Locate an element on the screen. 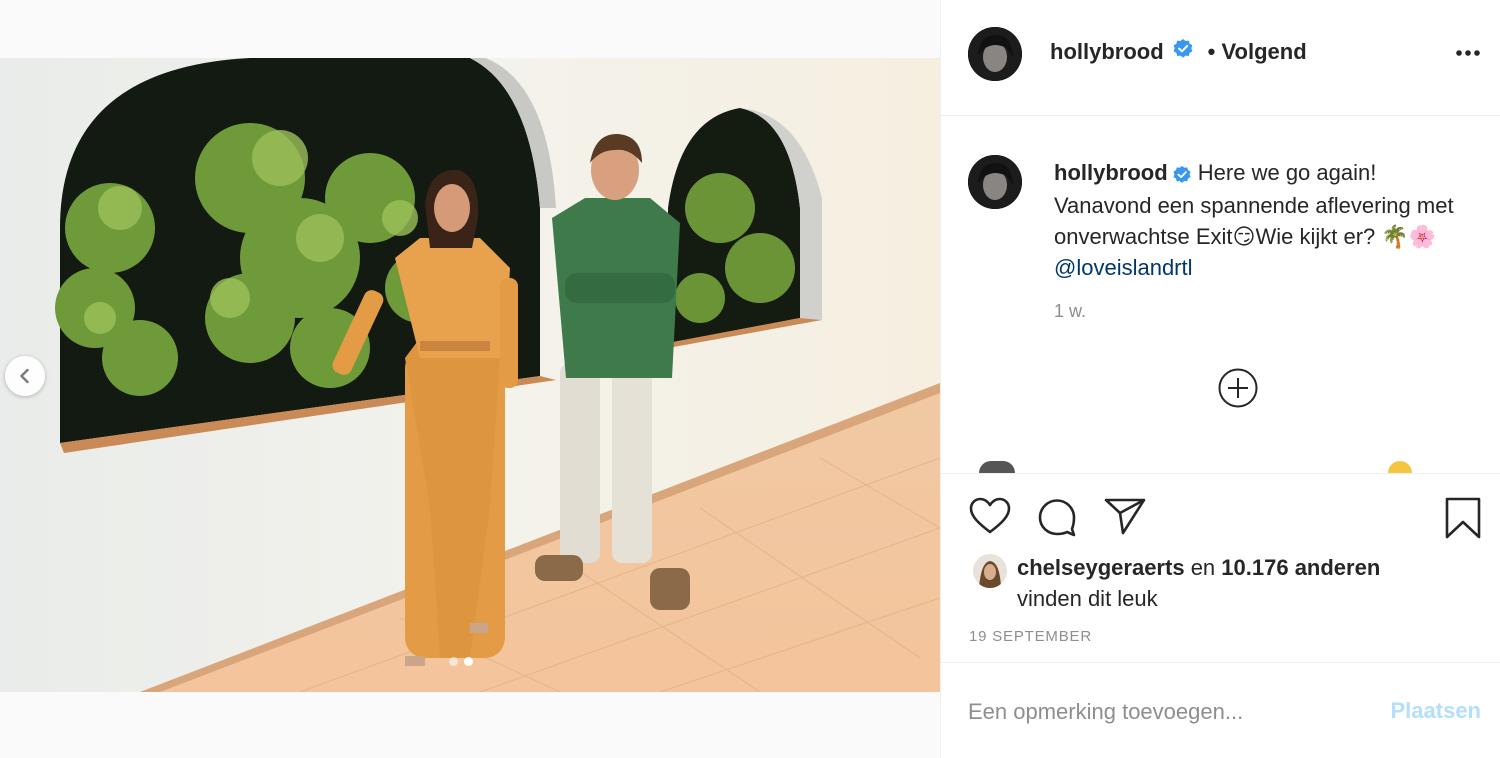 This screenshot has height=758, width=1500. comment-input is located at coordinates (1168, 712).